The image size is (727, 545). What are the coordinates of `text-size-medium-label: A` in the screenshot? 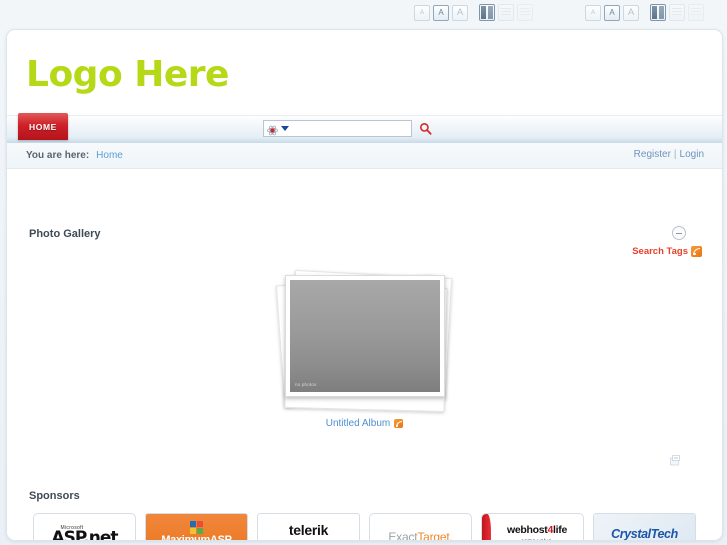 It's located at (441, 12).